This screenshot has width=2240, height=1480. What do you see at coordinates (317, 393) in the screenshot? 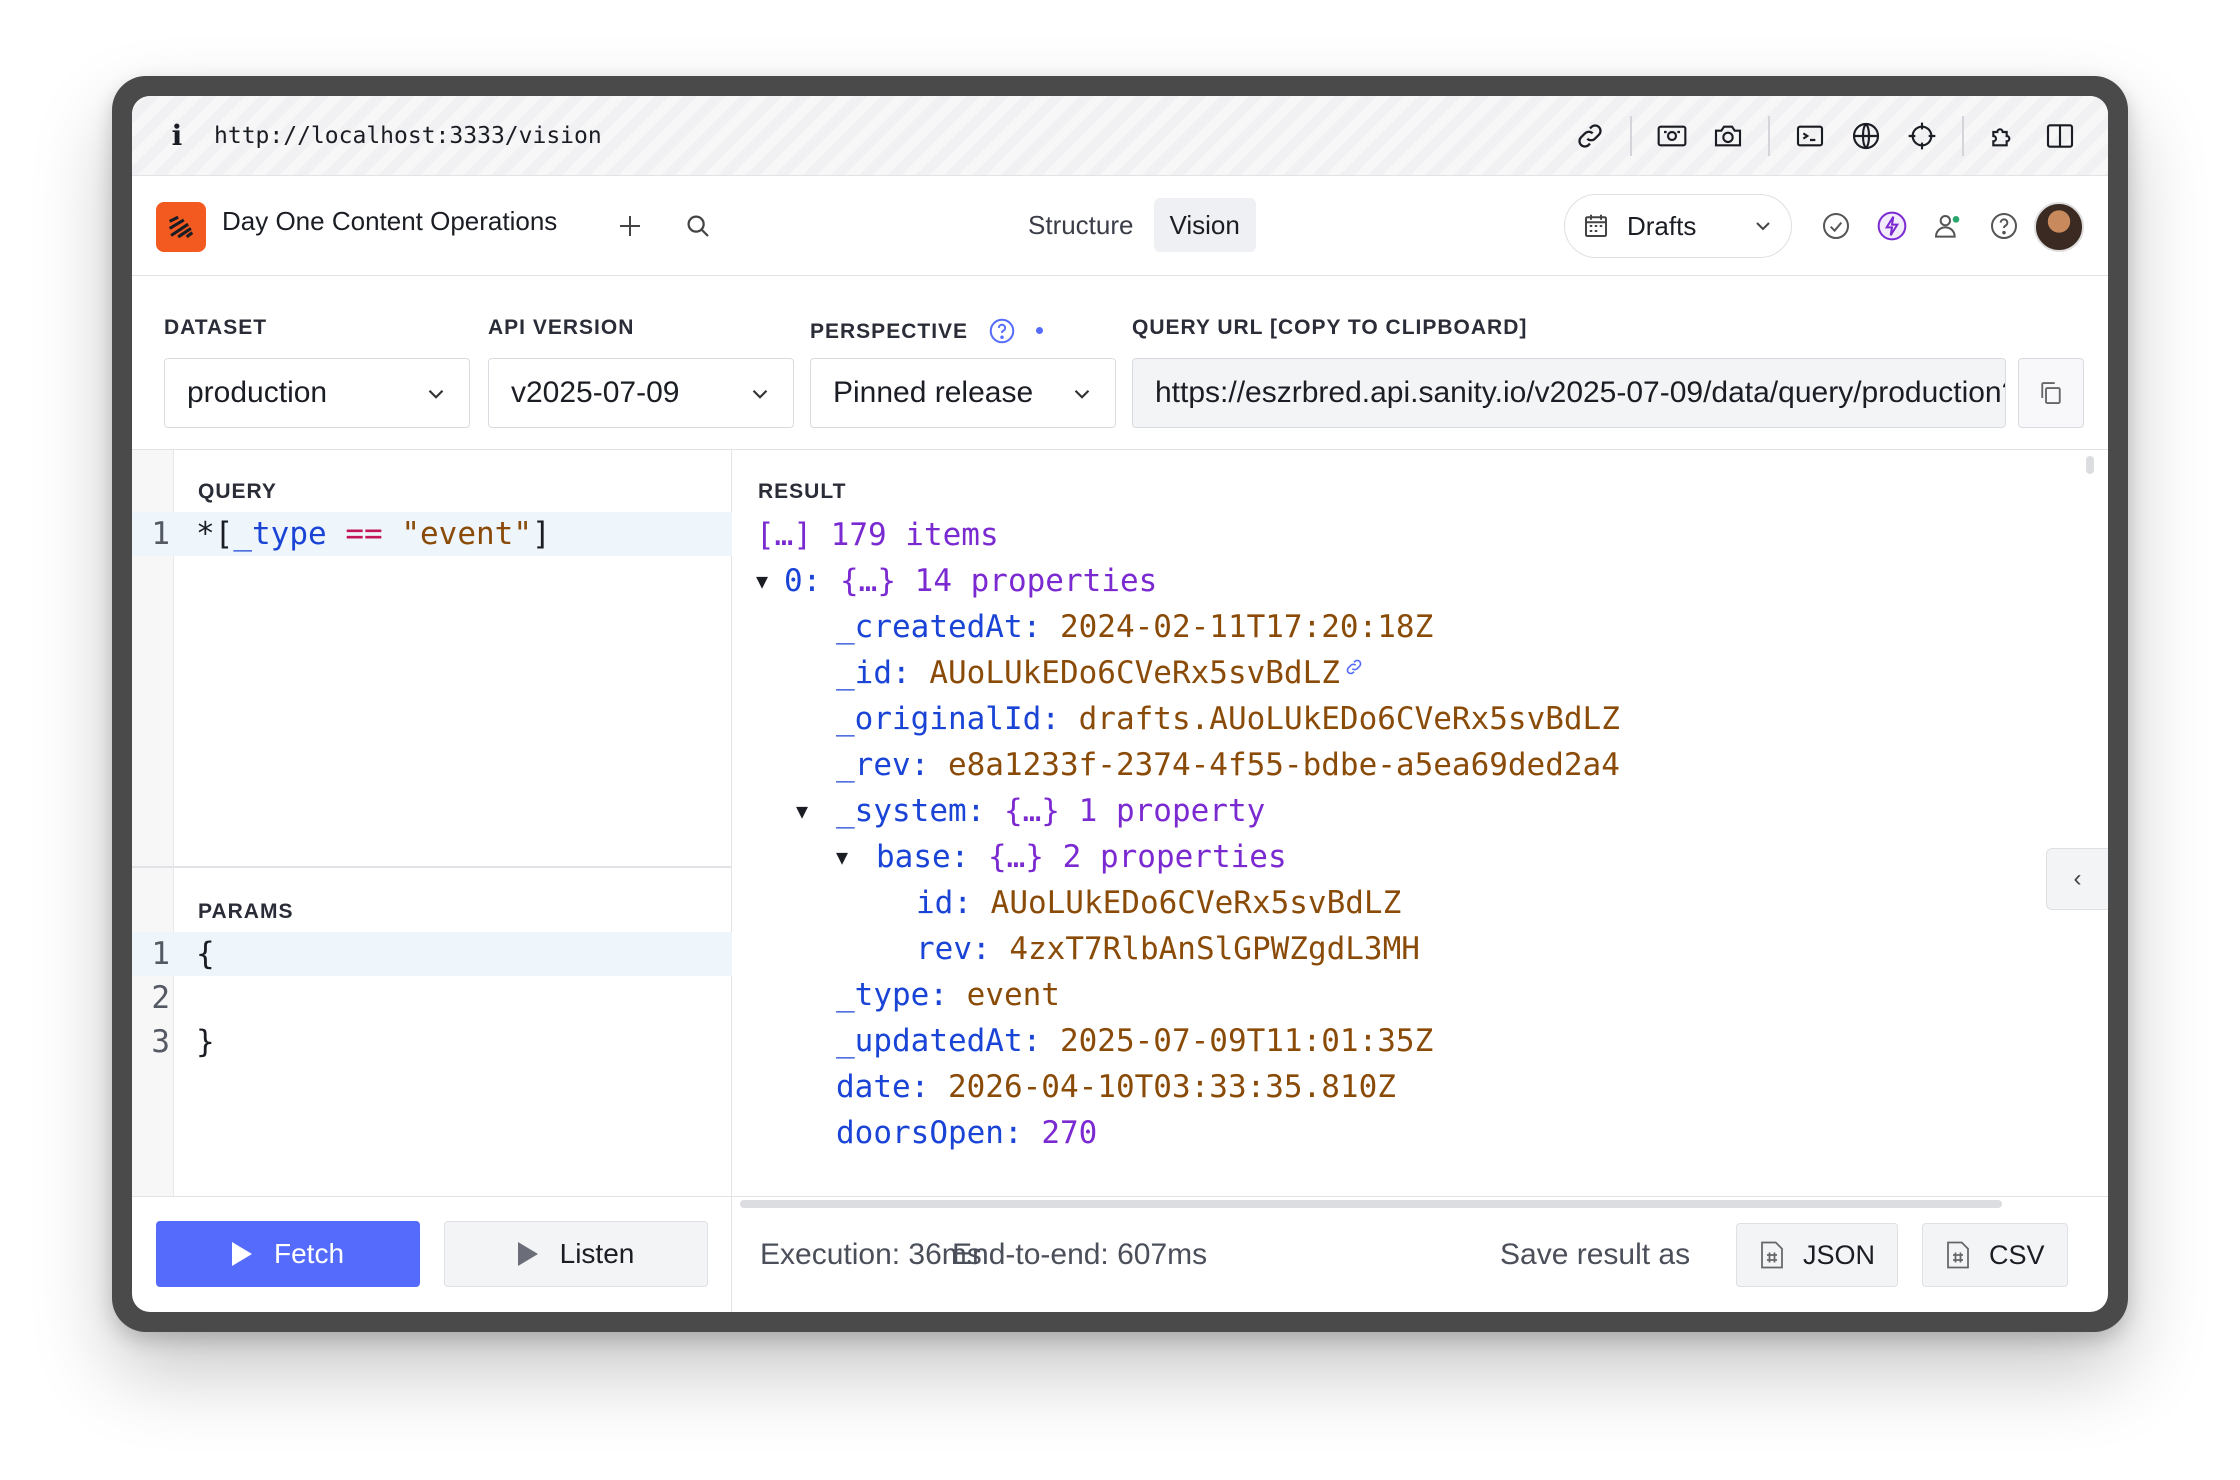
I see `dataset-select: production` at bounding box center [317, 393].